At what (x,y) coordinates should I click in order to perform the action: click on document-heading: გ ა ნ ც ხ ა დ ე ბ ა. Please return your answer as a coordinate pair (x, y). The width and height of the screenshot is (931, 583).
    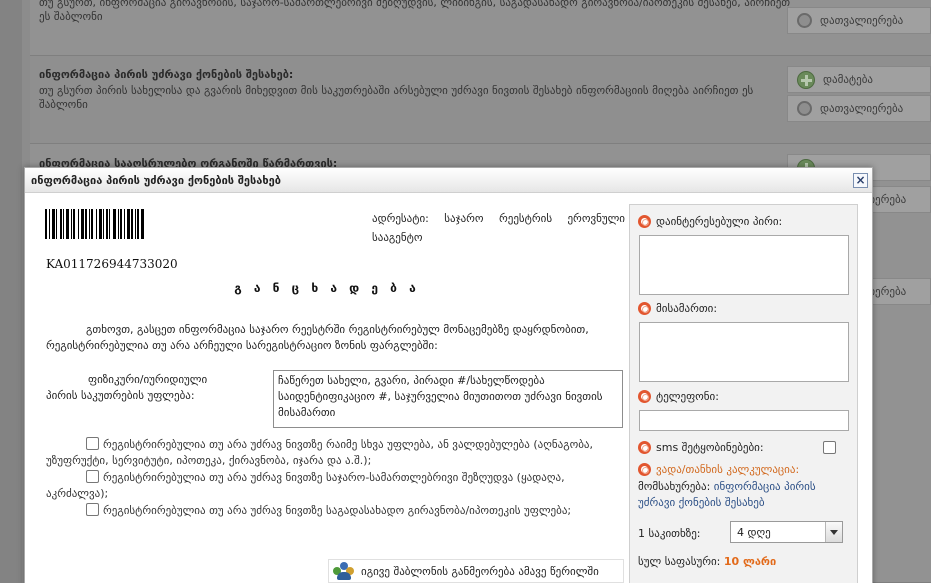
    Looking at the image, I should click on (327, 288).